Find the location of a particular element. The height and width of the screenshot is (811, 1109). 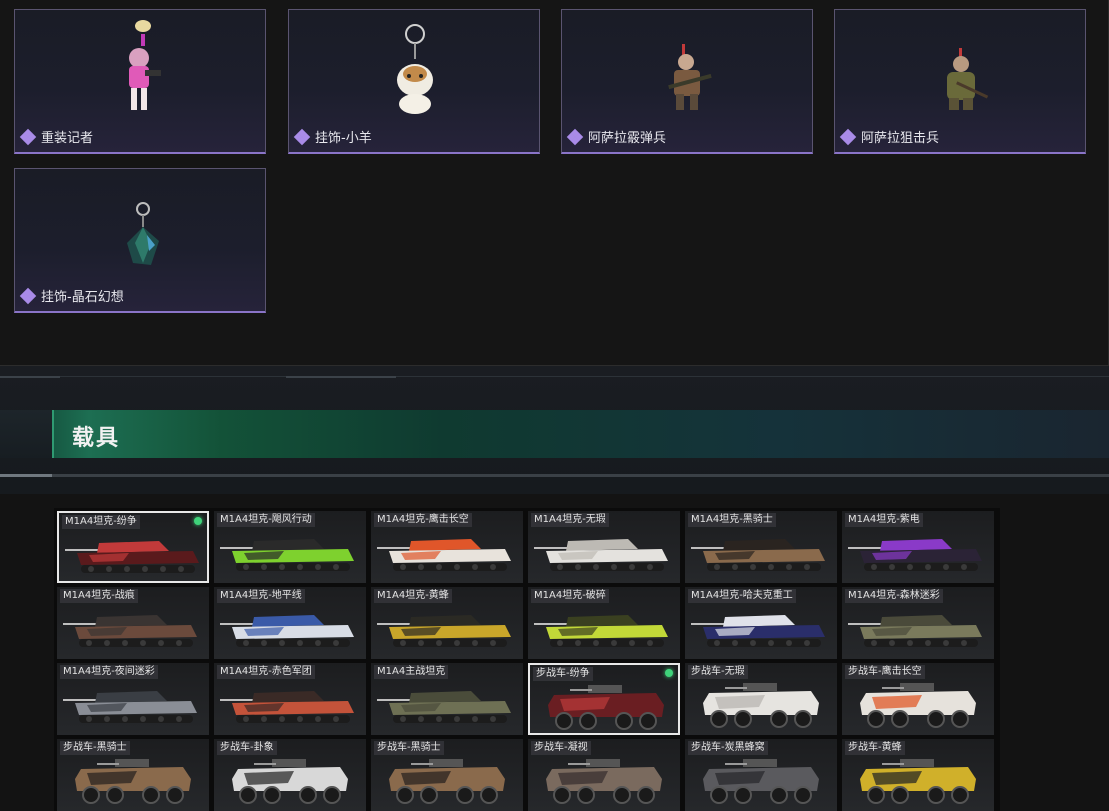

vehicle-label: 步战车-卦象 is located at coordinates (247, 748).